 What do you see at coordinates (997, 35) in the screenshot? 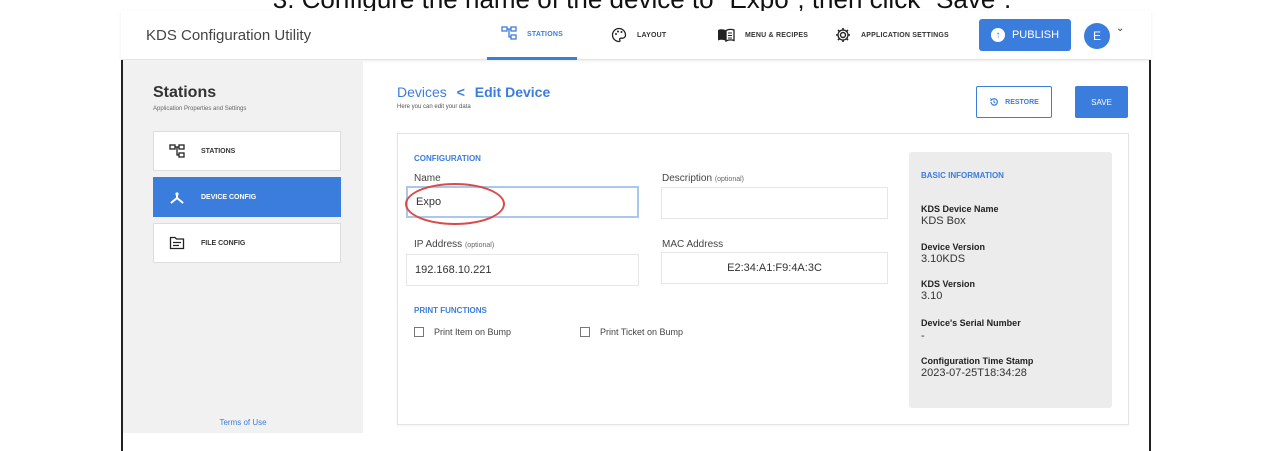
I see `upload-icon: ↑` at bounding box center [997, 35].